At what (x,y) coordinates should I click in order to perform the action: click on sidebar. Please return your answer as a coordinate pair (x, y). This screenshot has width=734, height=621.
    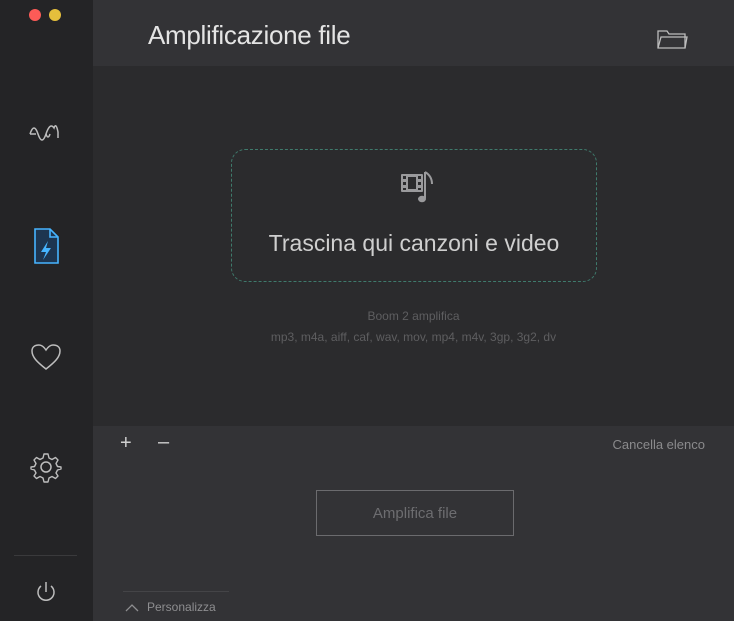
    Looking at the image, I should click on (46, 310).